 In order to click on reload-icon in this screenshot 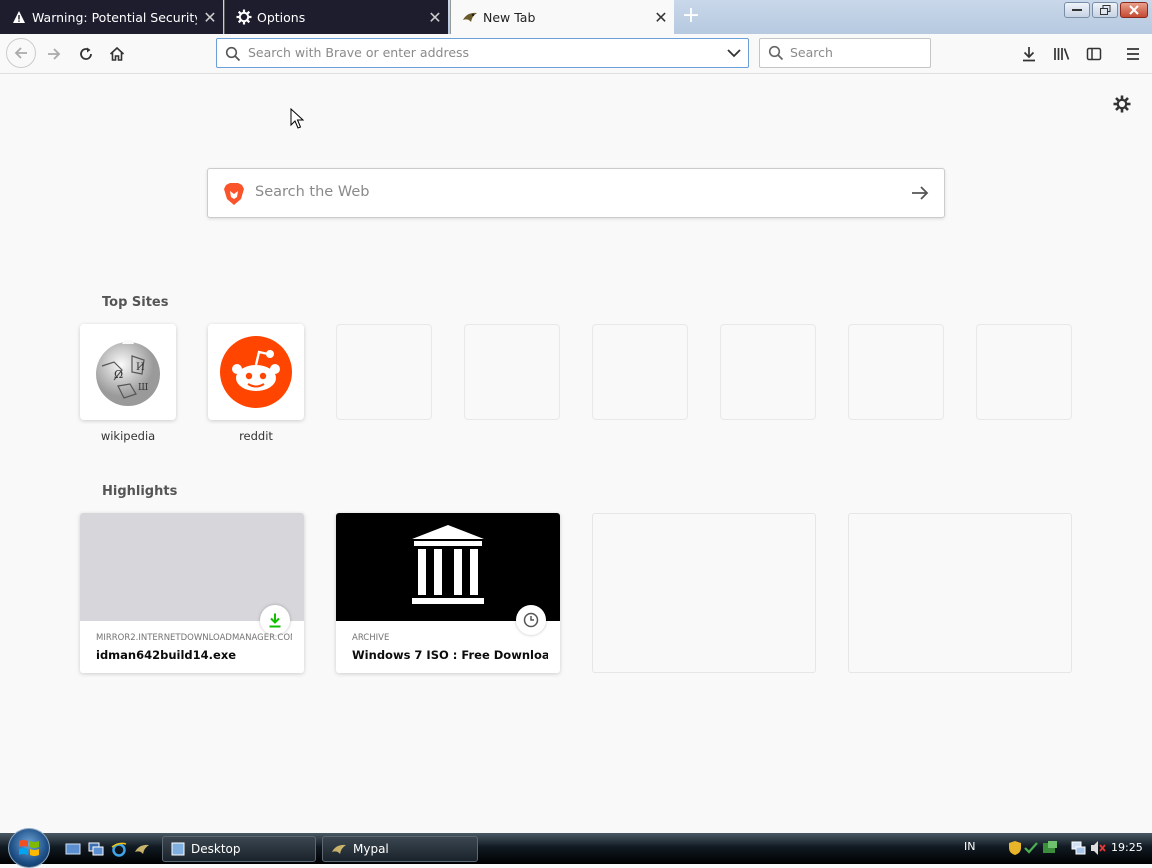, I will do `click(86, 53)`.